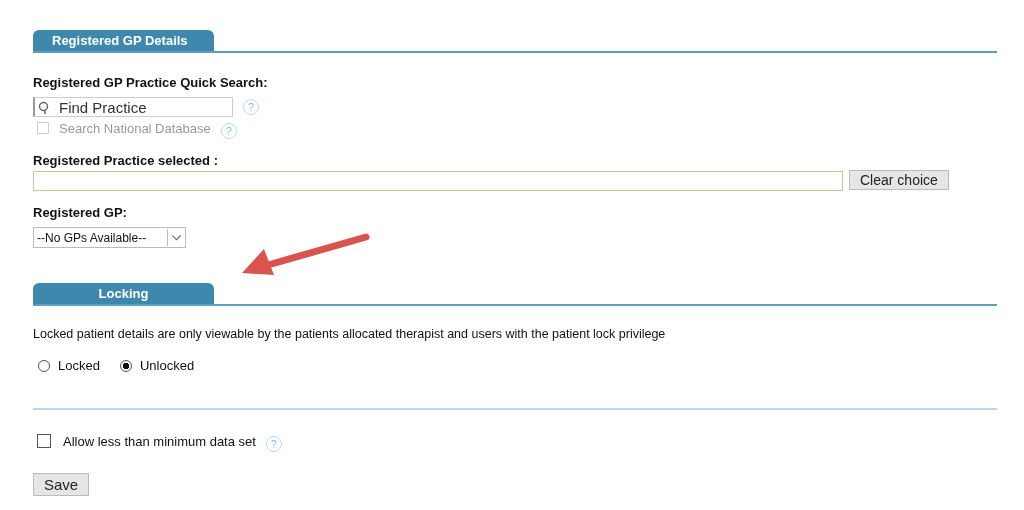  Describe the element at coordinates (135, 128) in the screenshot. I see `checkbox-label: Search National Database` at that location.